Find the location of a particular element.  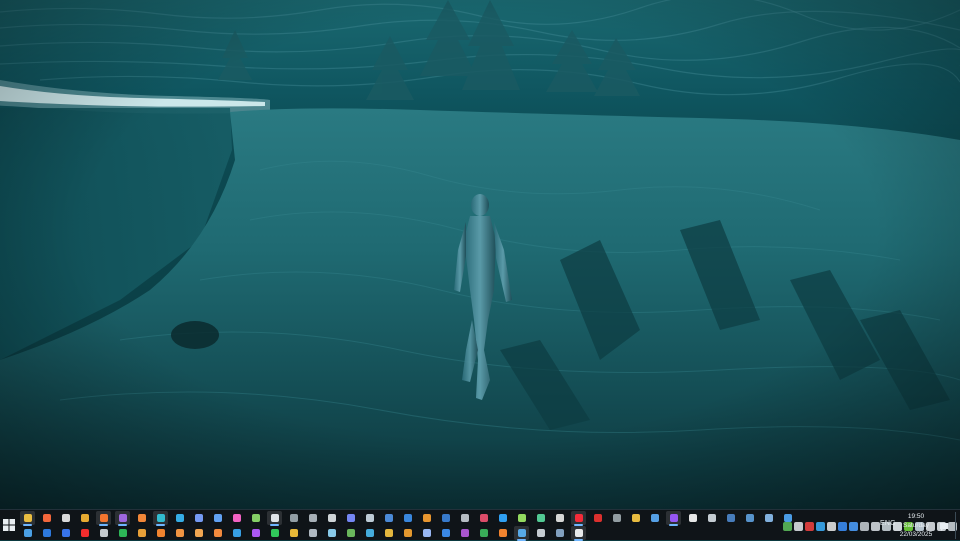

network-icon is located at coordinates (331, 533).